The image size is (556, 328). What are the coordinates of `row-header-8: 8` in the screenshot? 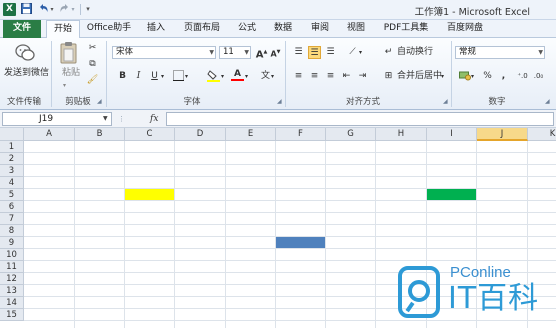 It's located at (12, 231).